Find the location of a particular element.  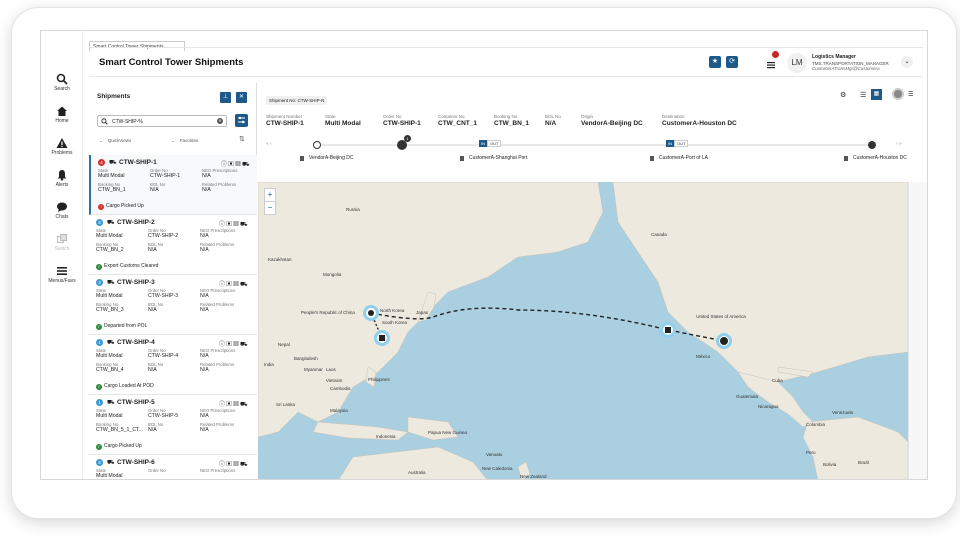

map-label: Laos is located at coordinates (331, 369).